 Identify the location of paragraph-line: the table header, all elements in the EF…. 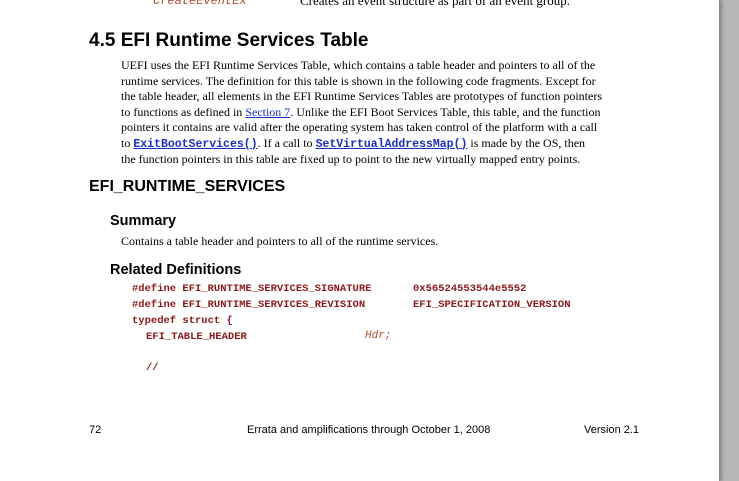
(361, 96).